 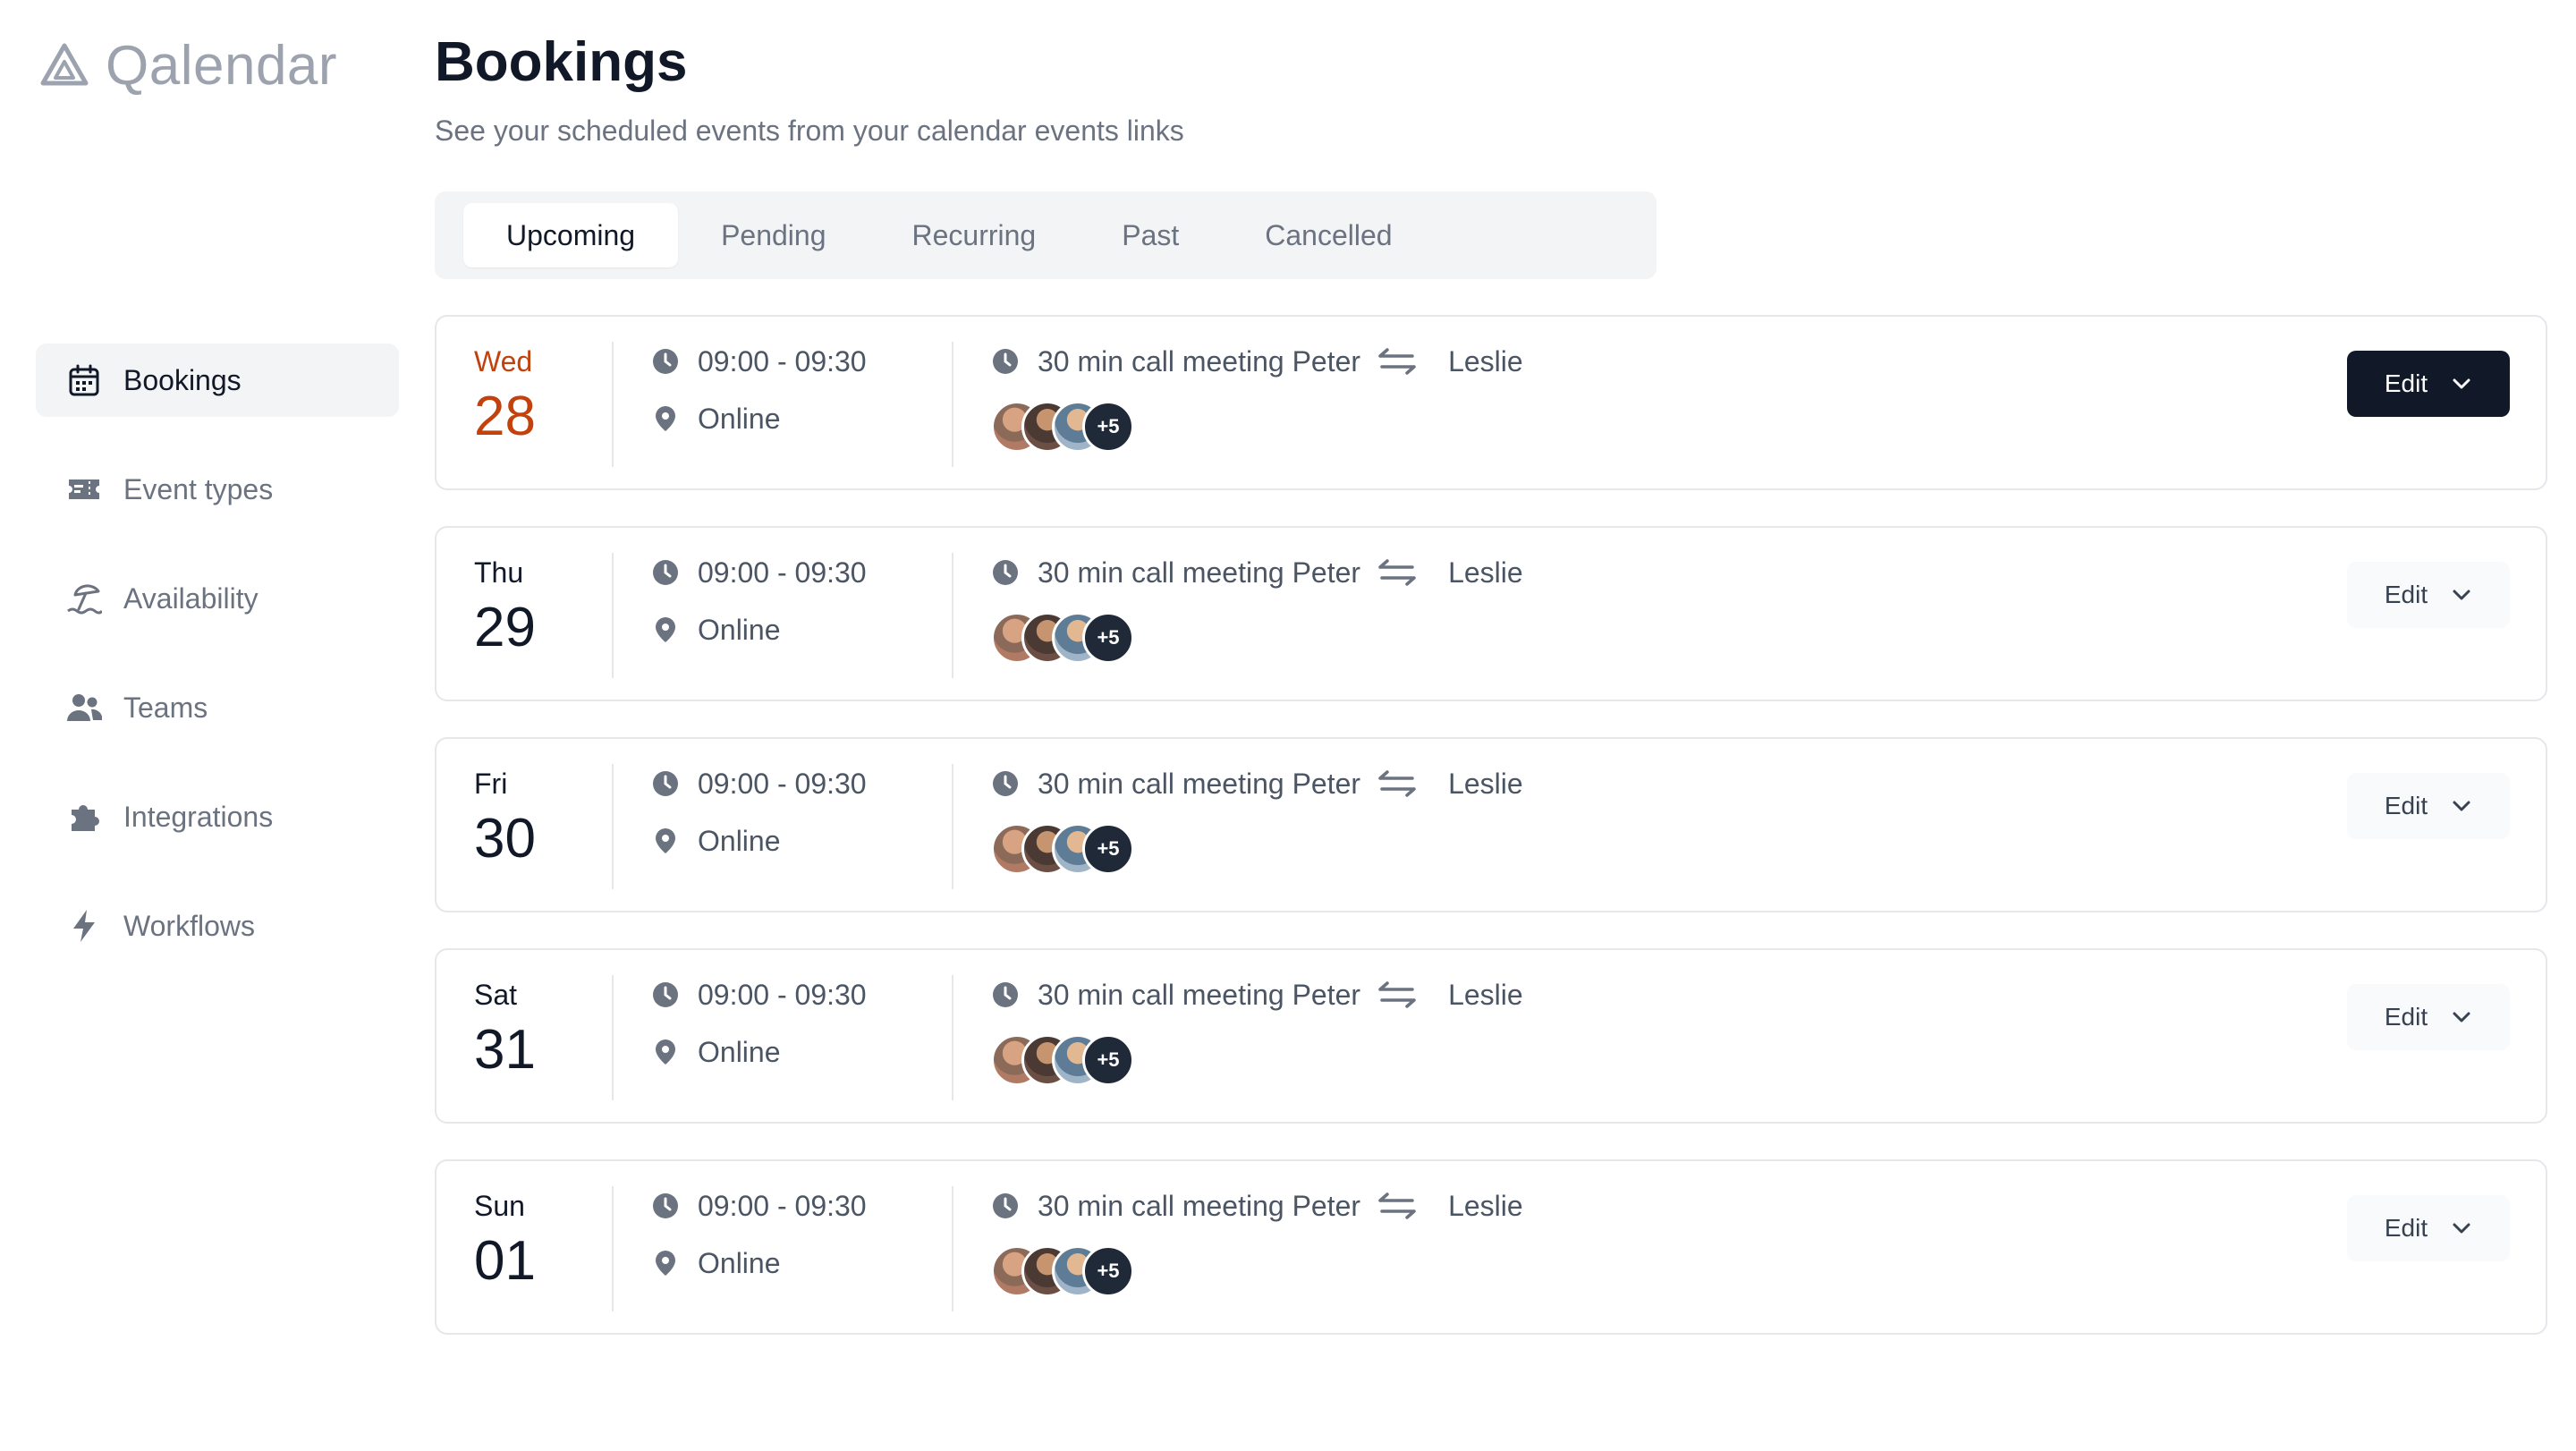 I want to click on sidebar-item-label: Availability, so click(x=190, y=598).